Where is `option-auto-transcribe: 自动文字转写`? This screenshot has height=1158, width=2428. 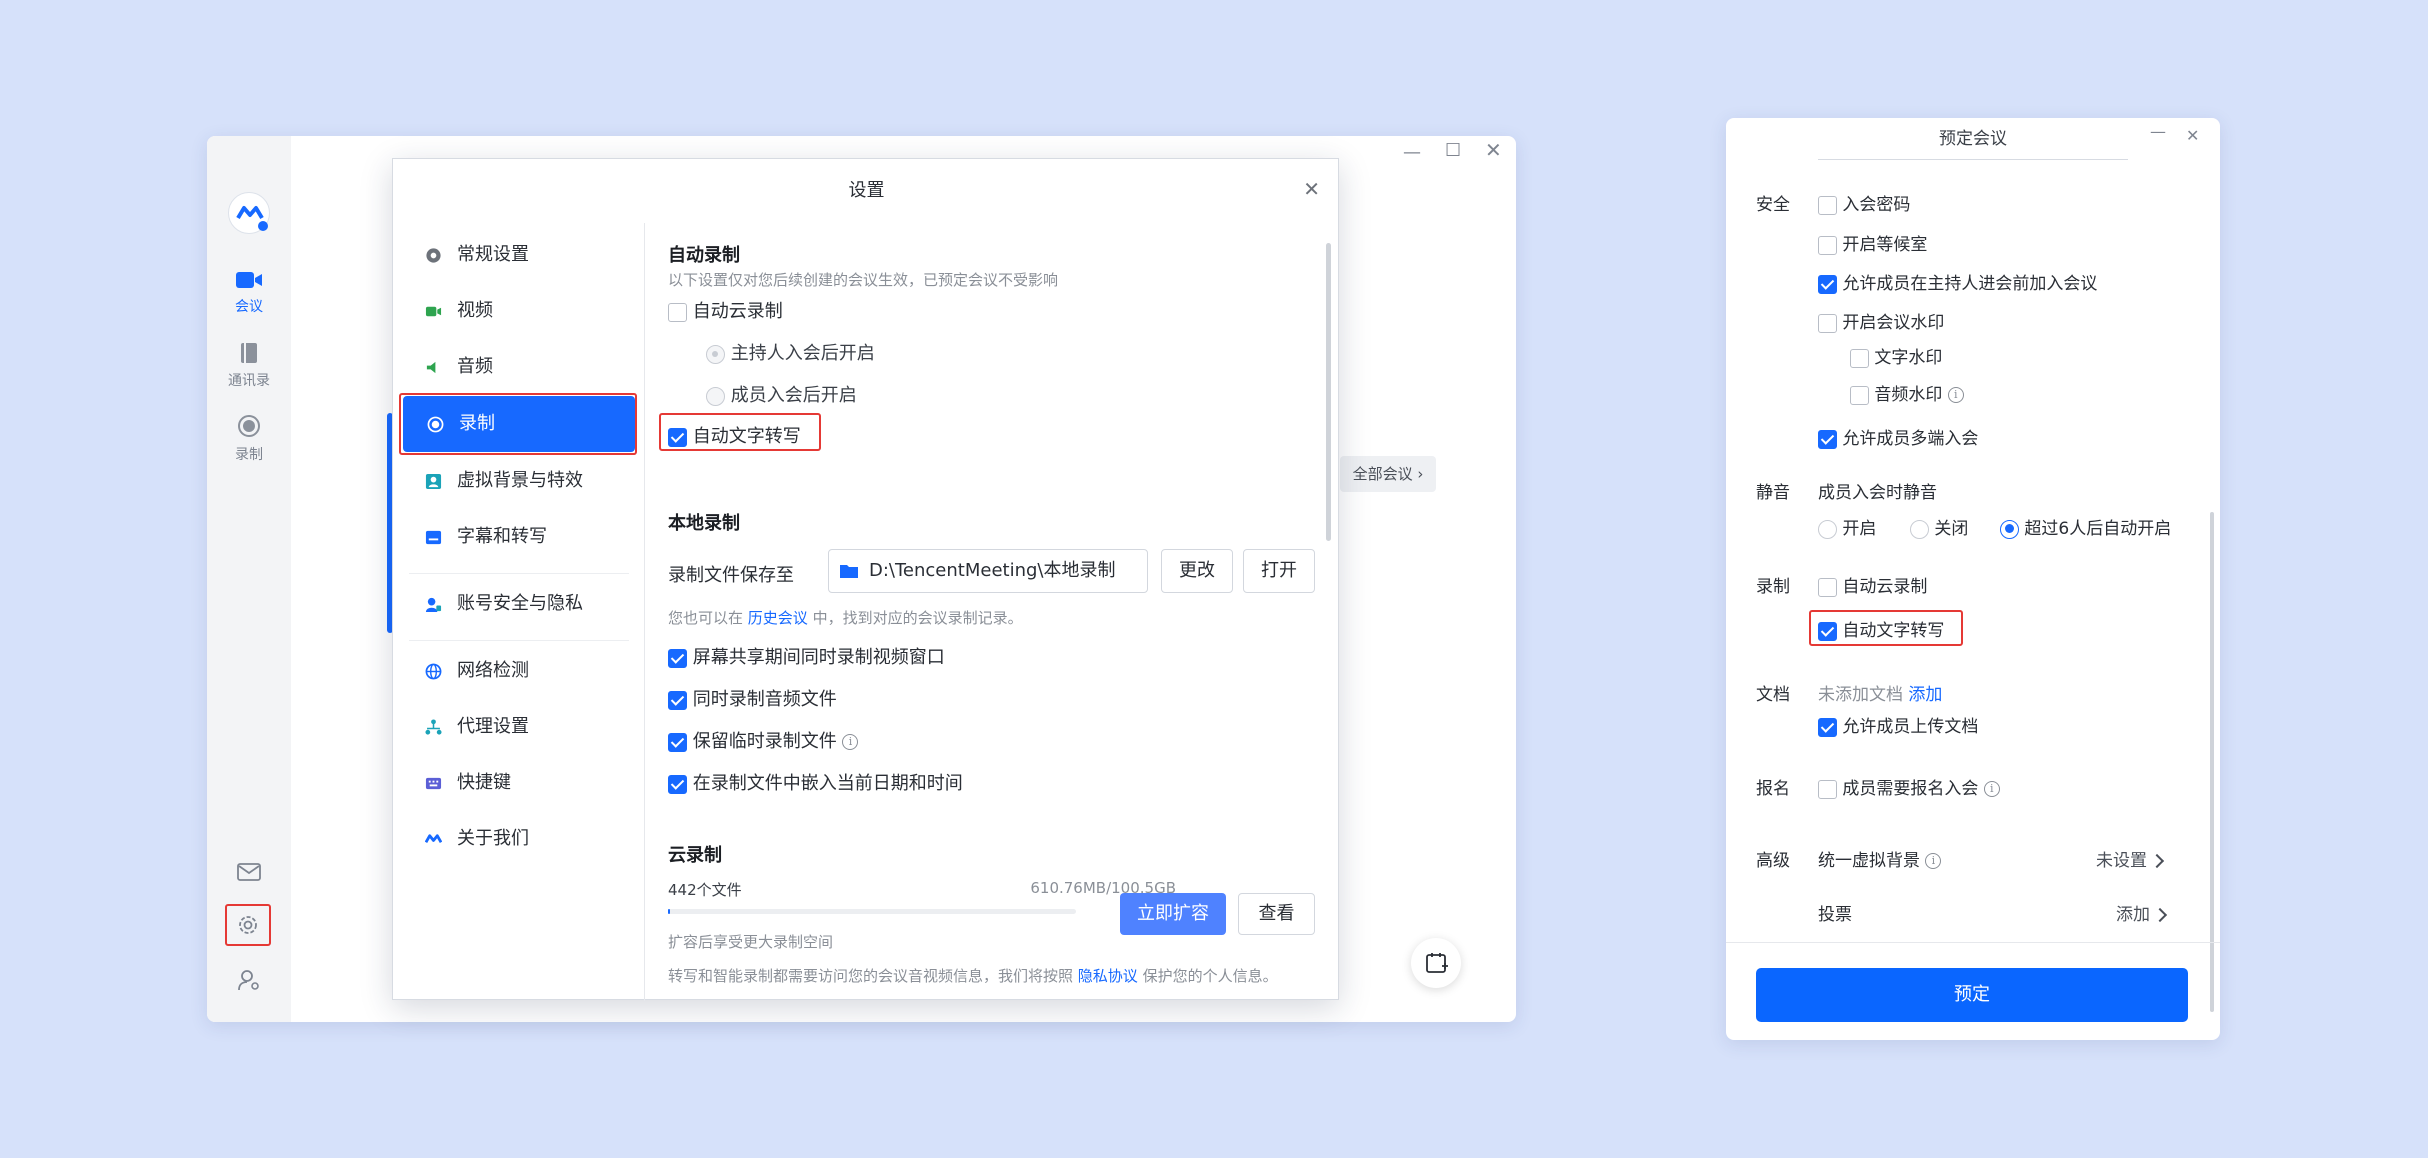
option-auto-transcribe: 自动文字转写 is located at coordinates (1881, 628).